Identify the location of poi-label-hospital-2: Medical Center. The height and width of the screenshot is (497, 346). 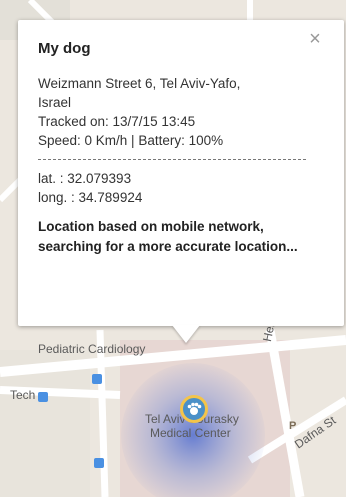
(190, 433).